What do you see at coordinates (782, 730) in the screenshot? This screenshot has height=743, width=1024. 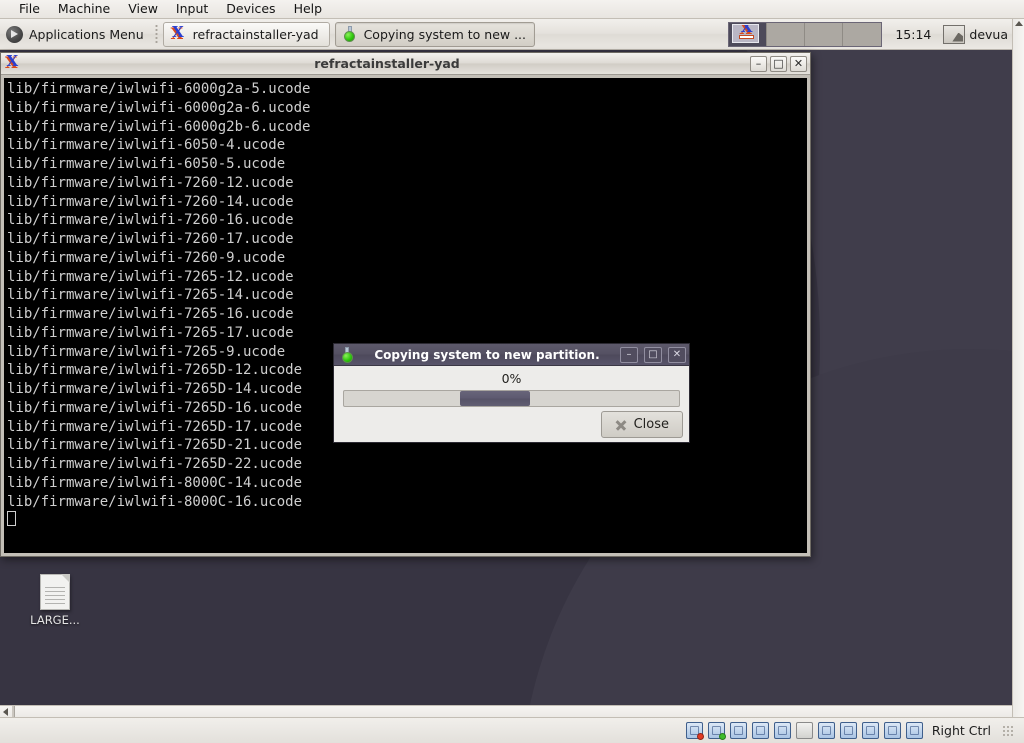 I see `usb-icon` at bounding box center [782, 730].